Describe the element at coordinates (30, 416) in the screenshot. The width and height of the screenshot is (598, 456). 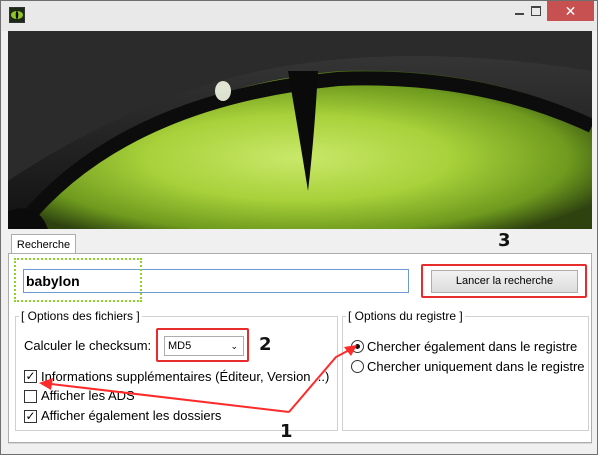
I see `checkbox-show-folders: ✓` at that location.